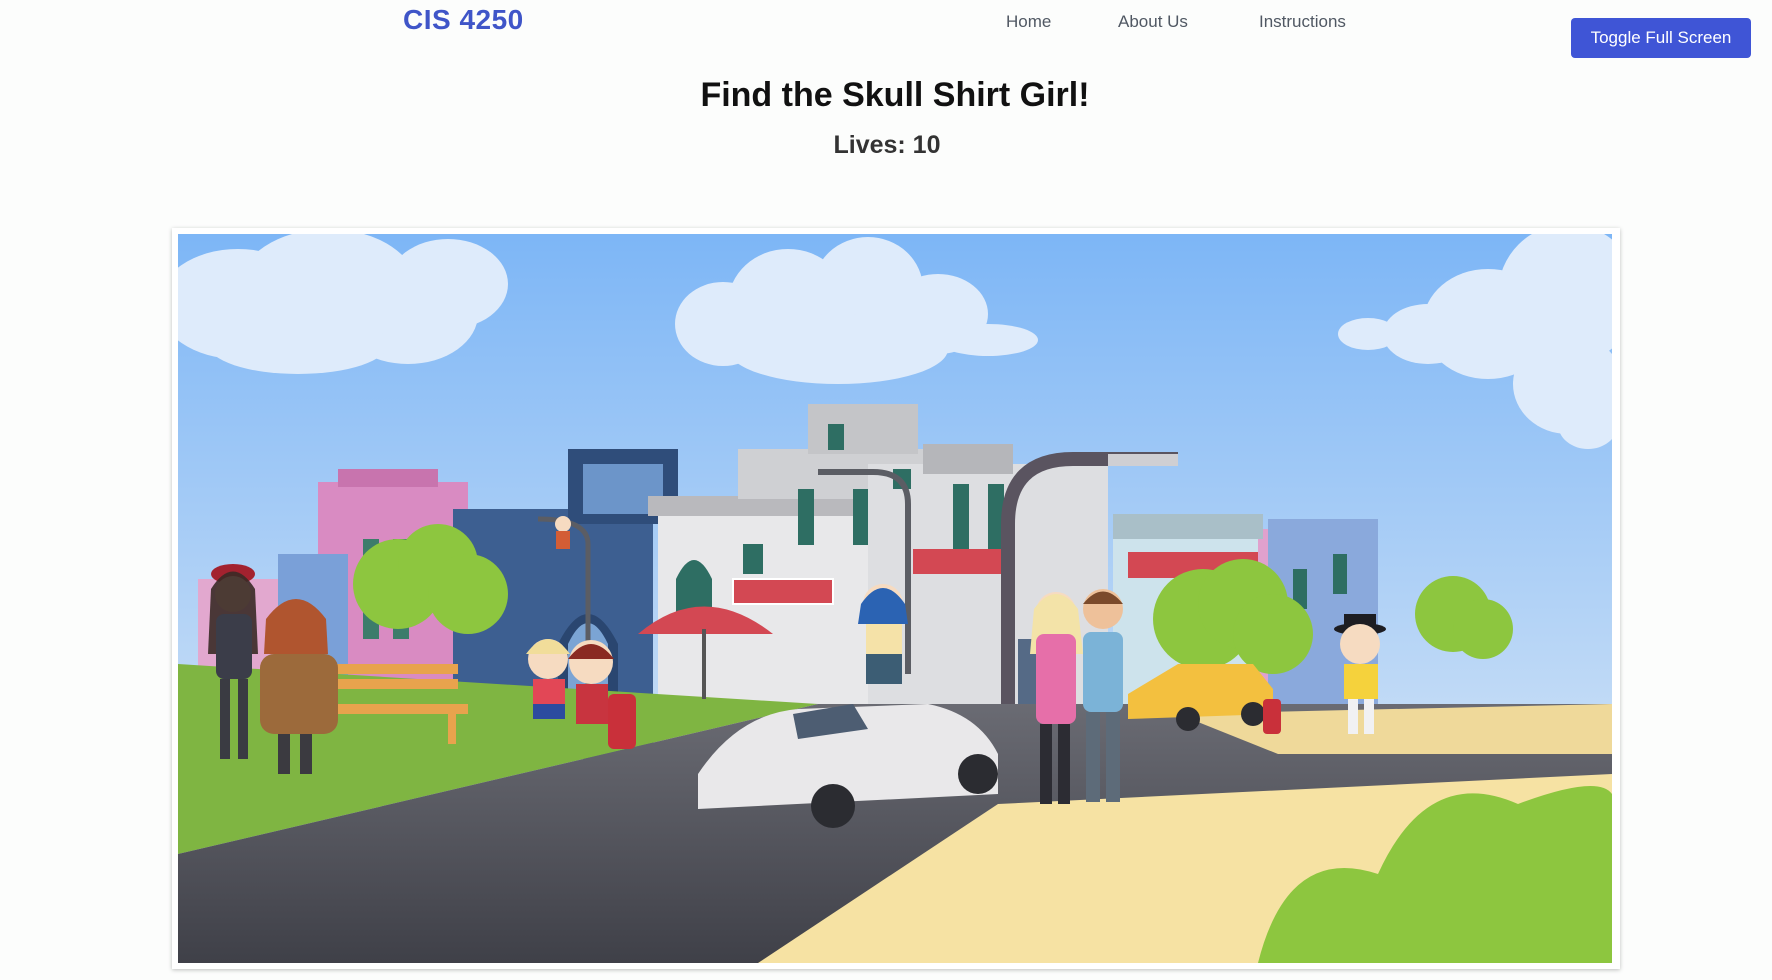 This screenshot has height=980, width=1772. What do you see at coordinates (563, 532) in the screenshot?
I see `small-kid-on-roof` at bounding box center [563, 532].